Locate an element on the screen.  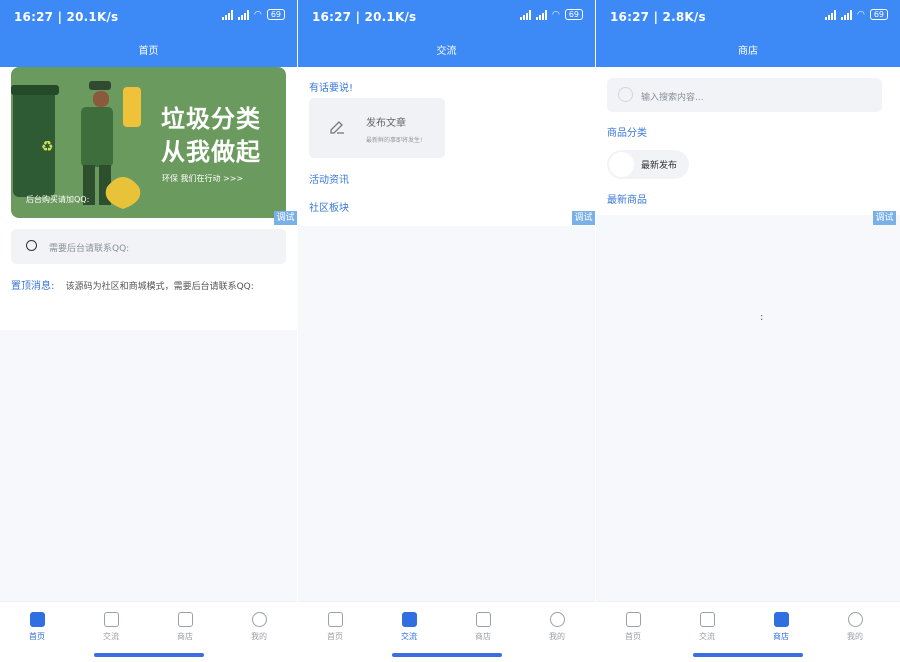
content-background is located at coordinates (148, 466).